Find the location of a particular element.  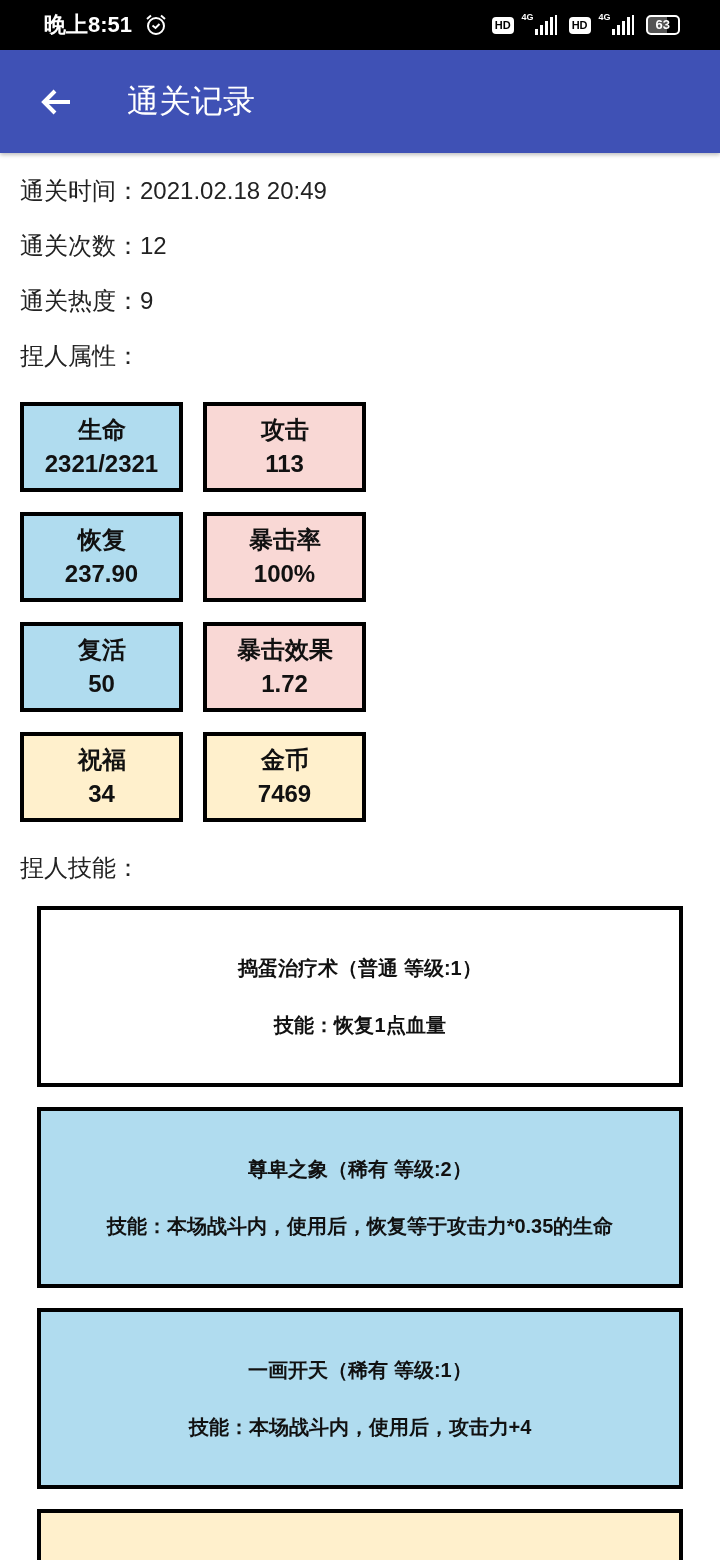

stat-value: 50 is located at coordinates (101, 684).